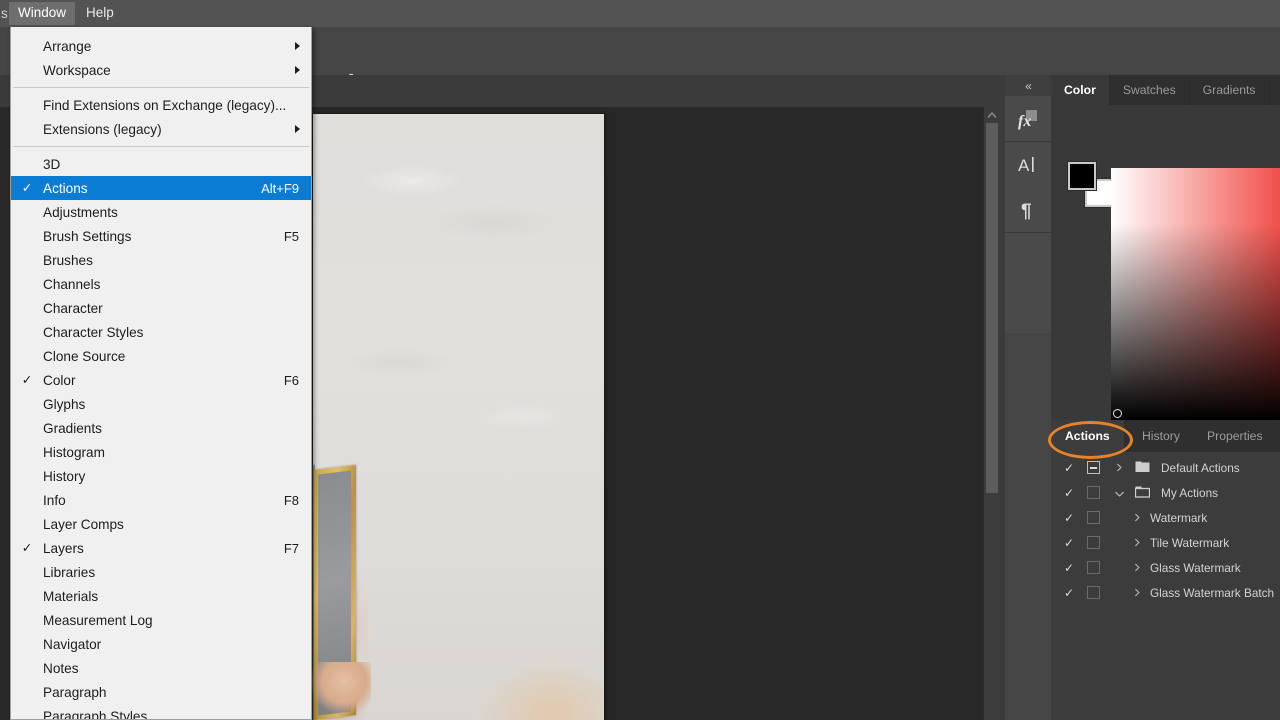 This screenshot has height=720, width=1280. What do you see at coordinates (992, 115) in the screenshot?
I see `scroll-up-arrow-icon` at bounding box center [992, 115].